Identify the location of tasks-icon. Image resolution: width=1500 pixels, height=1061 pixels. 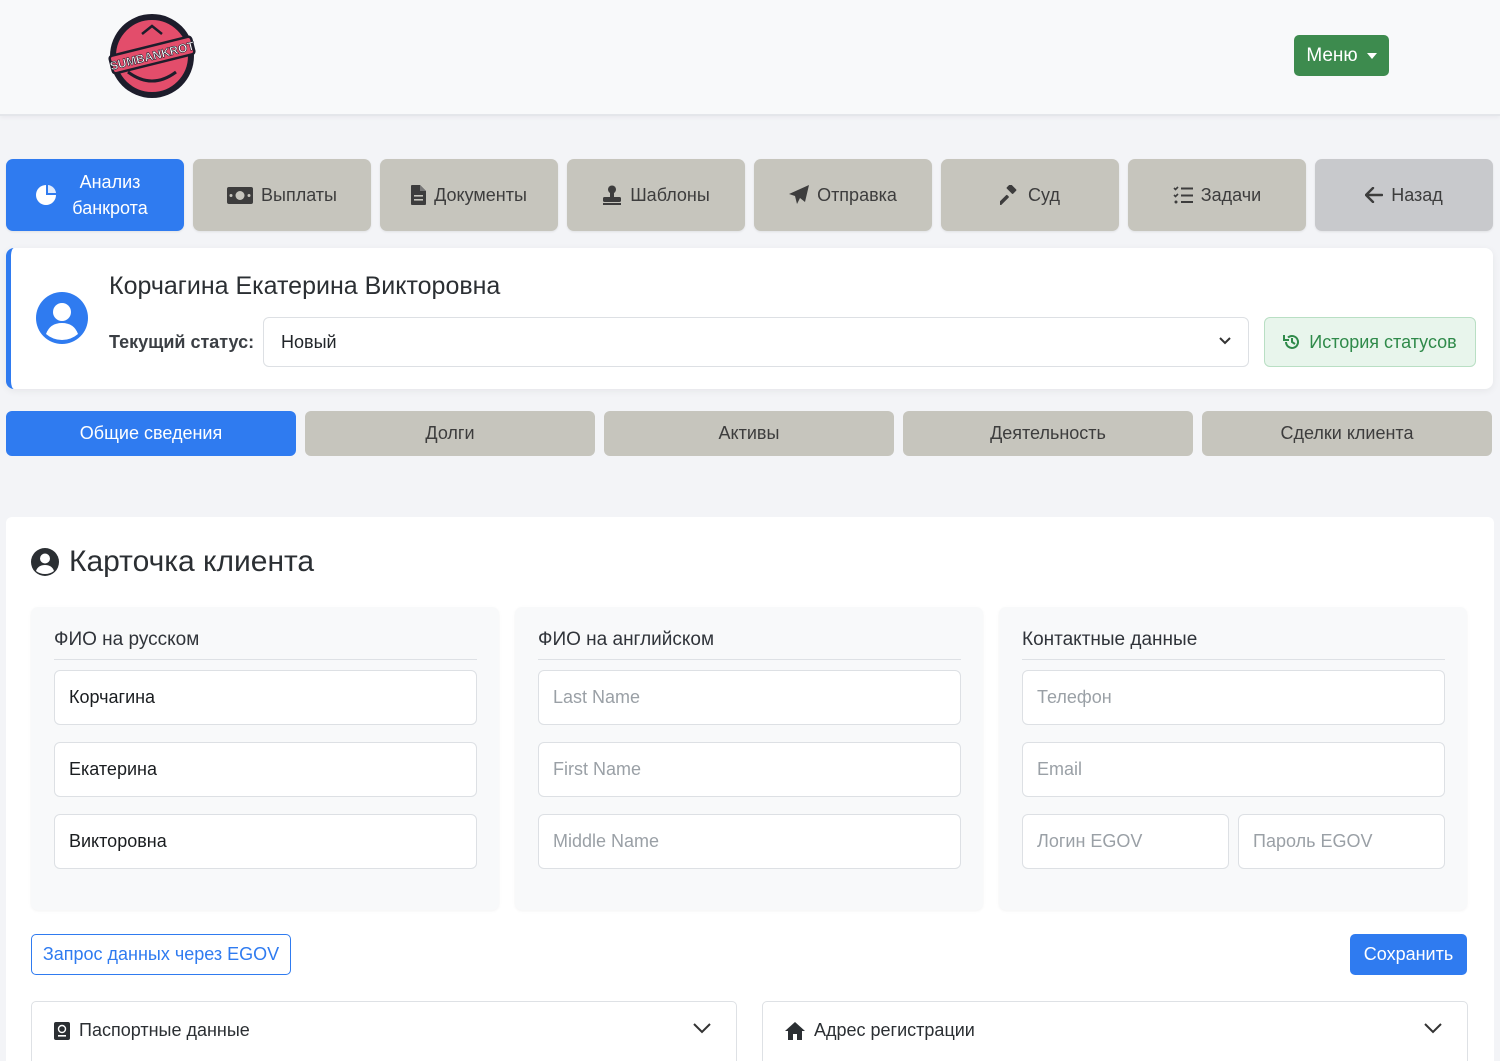
(1183, 195).